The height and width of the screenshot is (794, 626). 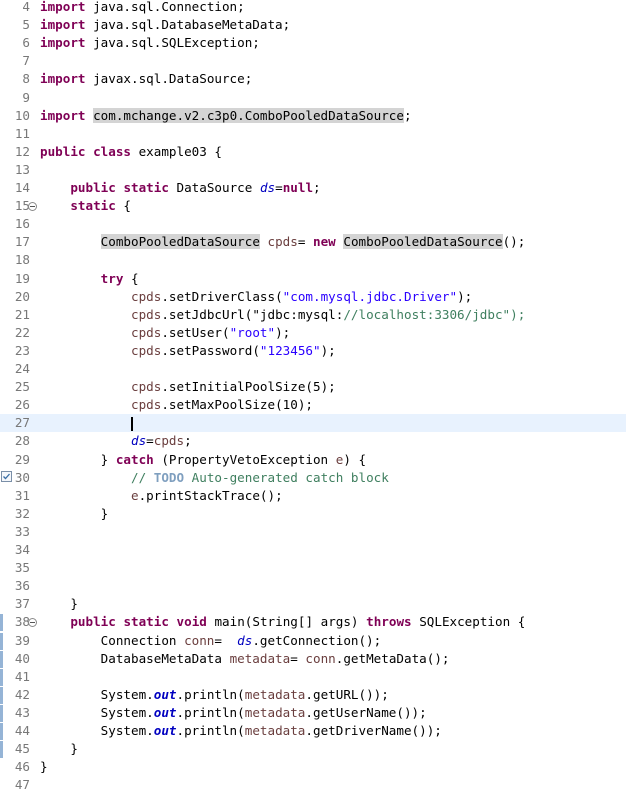 What do you see at coordinates (89, 279) in the screenshot?
I see `code-text: try {` at bounding box center [89, 279].